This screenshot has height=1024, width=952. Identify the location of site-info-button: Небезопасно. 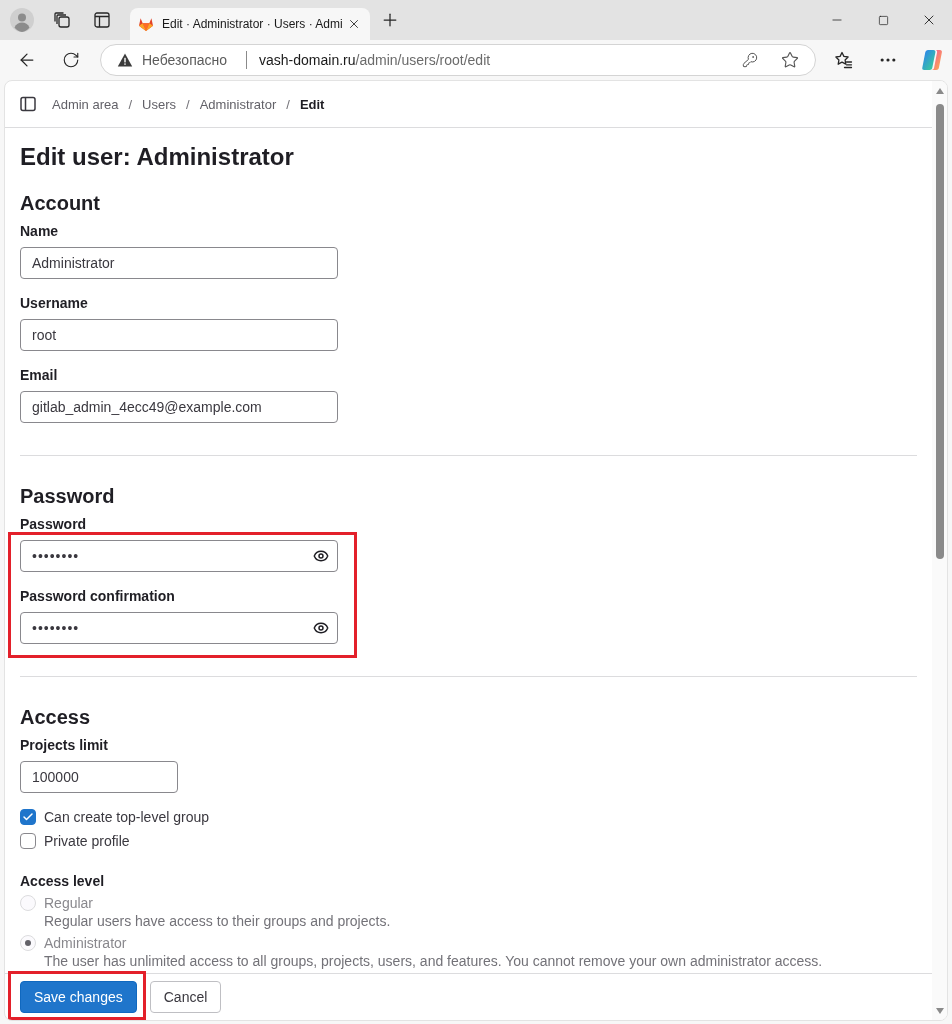
(172, 60).